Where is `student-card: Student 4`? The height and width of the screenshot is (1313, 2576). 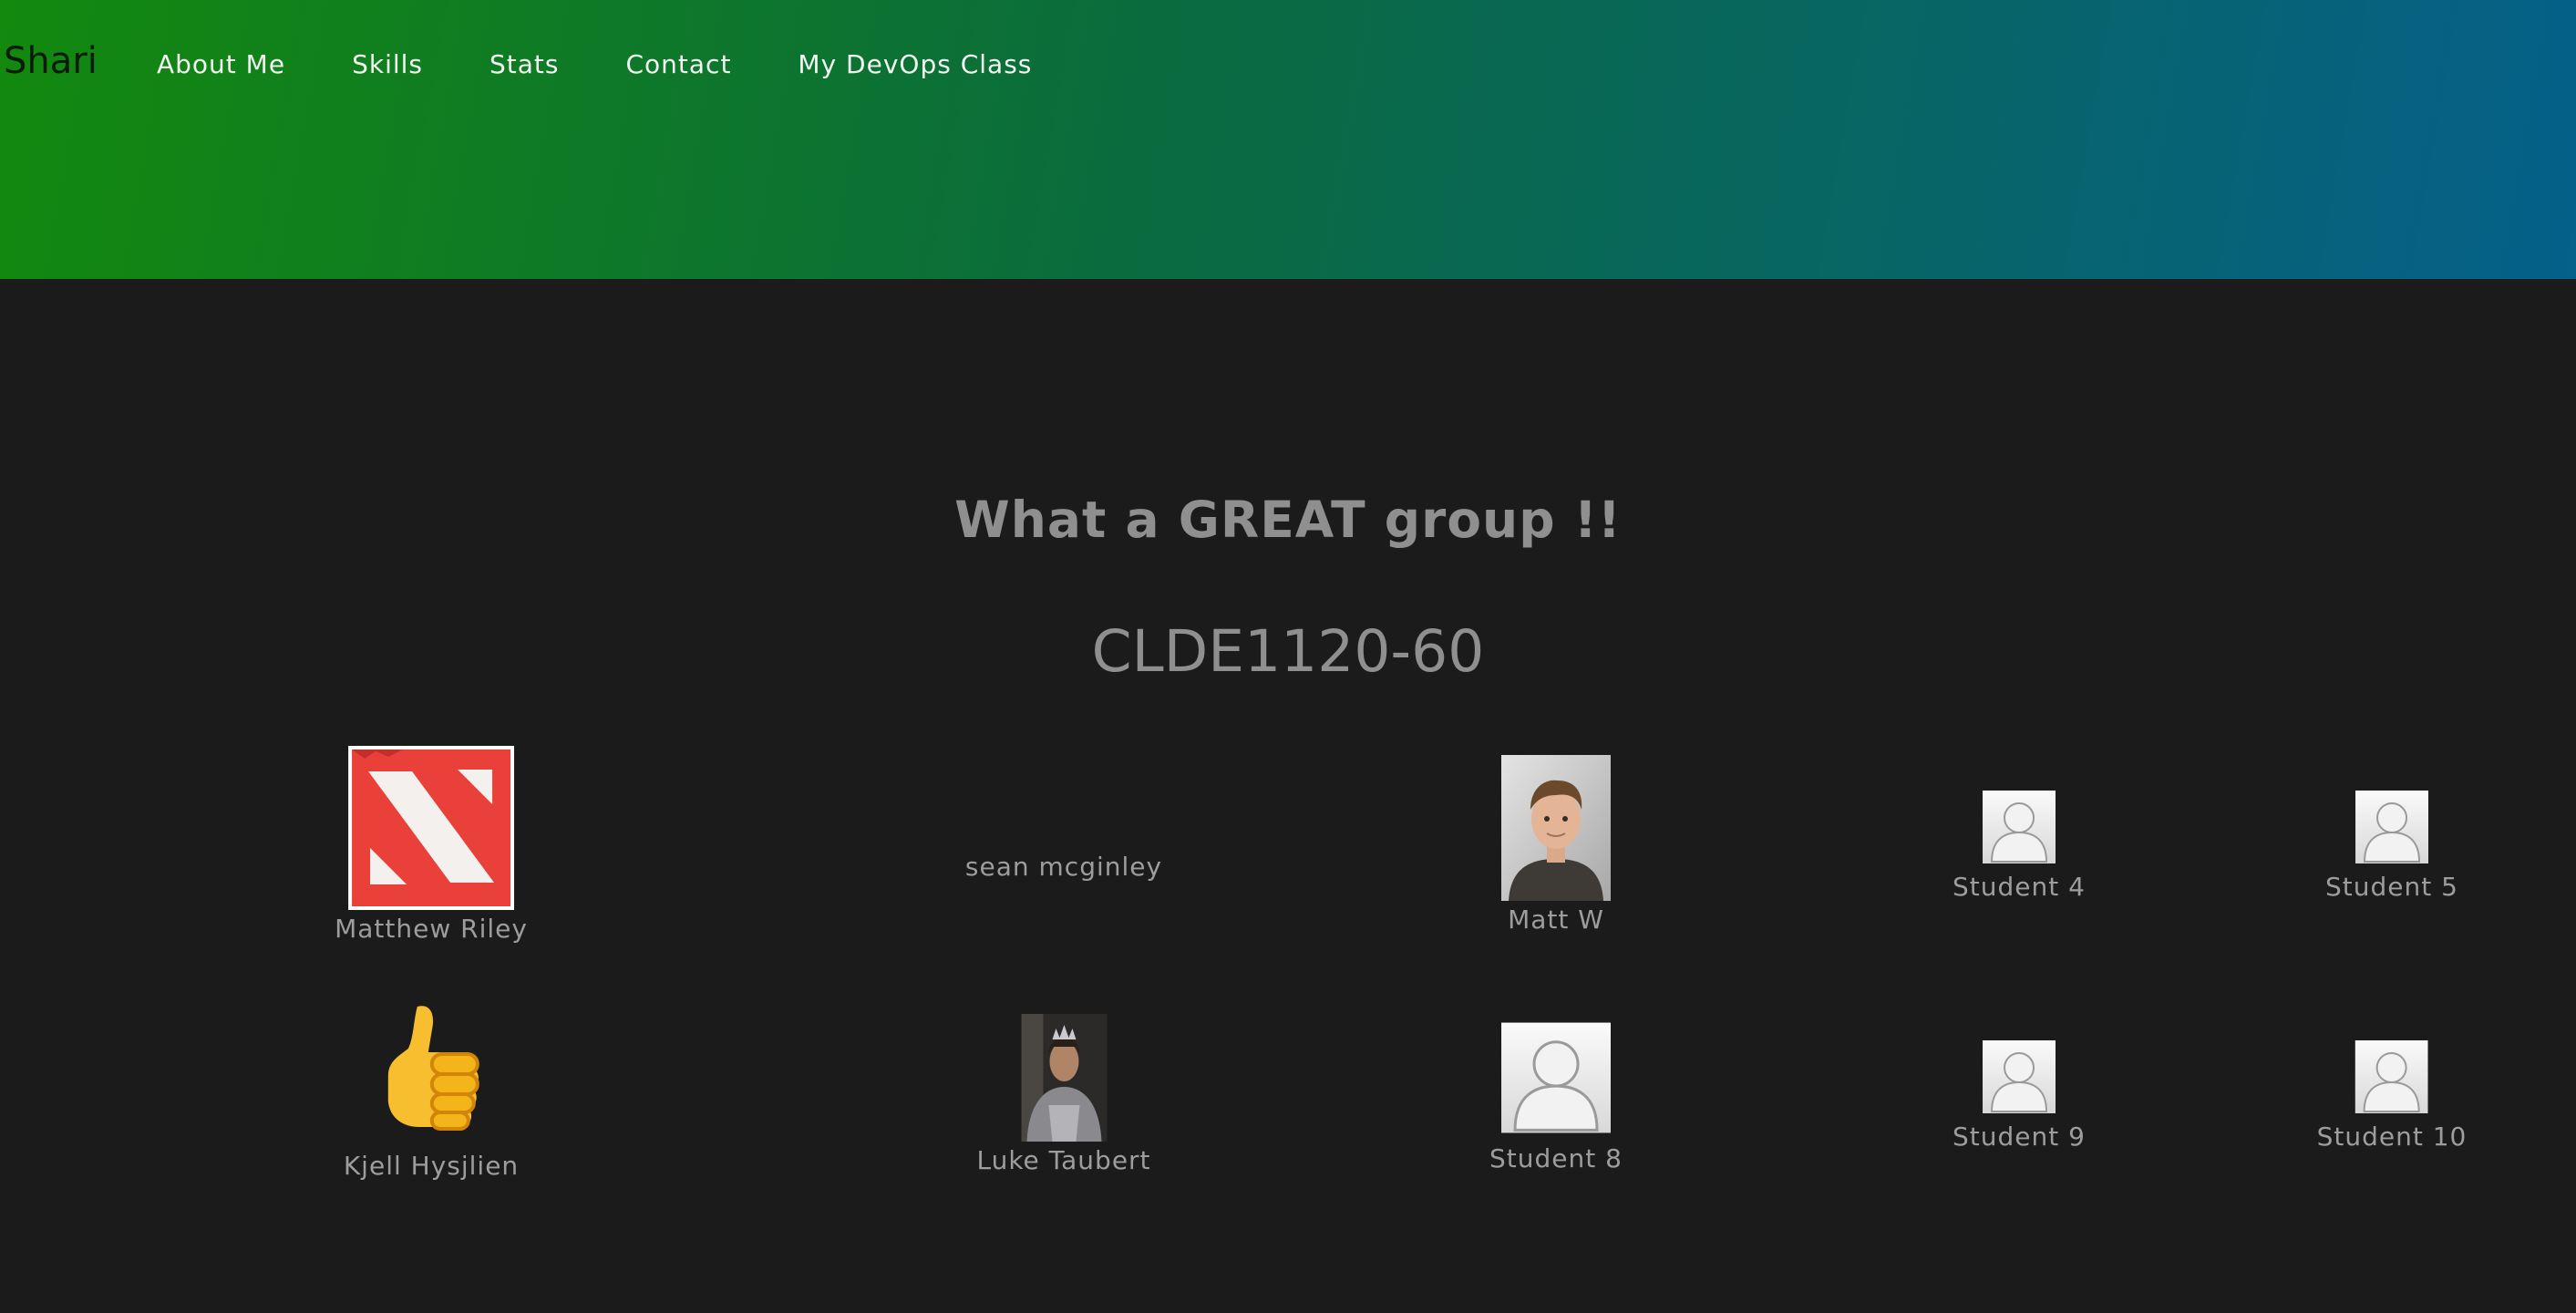 student-card: Student 4 is located at coordinates (2019, 844).